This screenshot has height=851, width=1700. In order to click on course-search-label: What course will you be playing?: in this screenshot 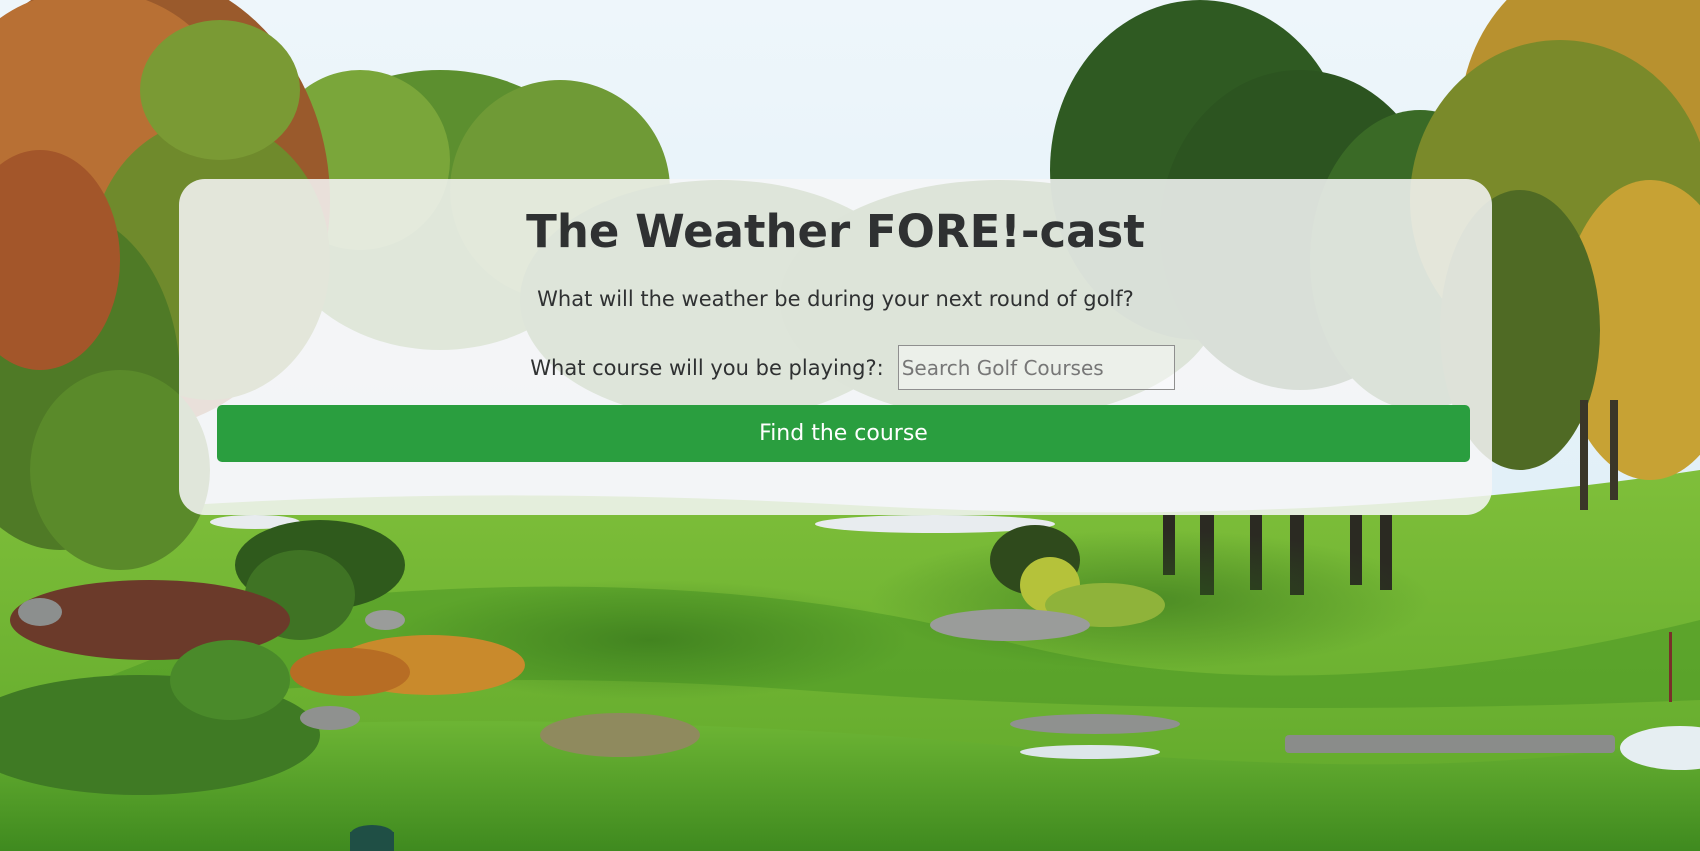, I will do `click(707, 367)`.